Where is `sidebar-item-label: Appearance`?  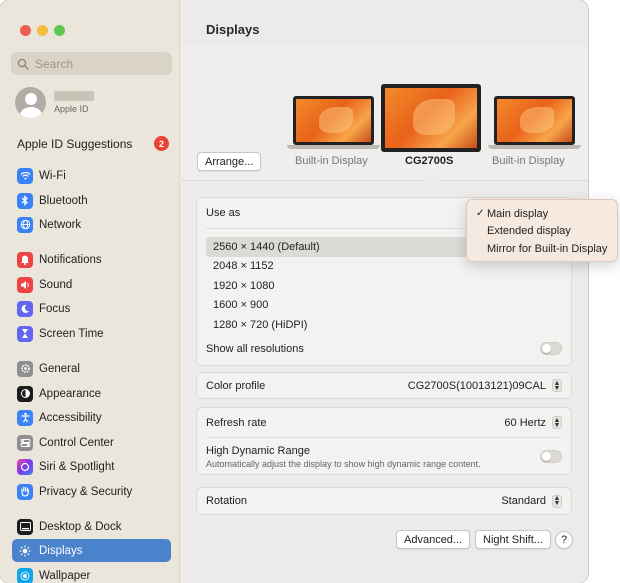
sidebar-item-label: Appearance is located at coordinates (70, 393).